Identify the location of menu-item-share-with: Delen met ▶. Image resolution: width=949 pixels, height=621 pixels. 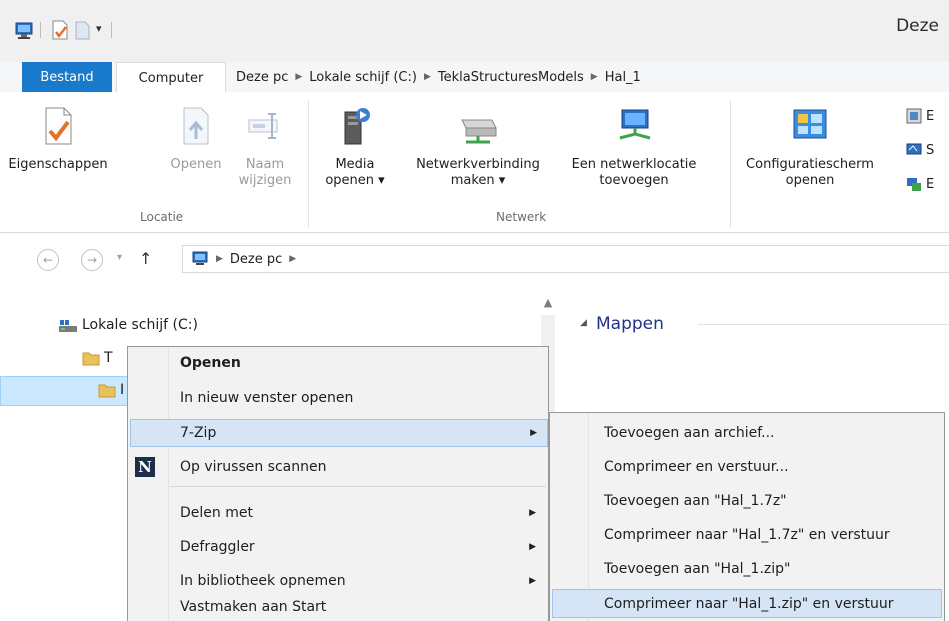
(338, 513).